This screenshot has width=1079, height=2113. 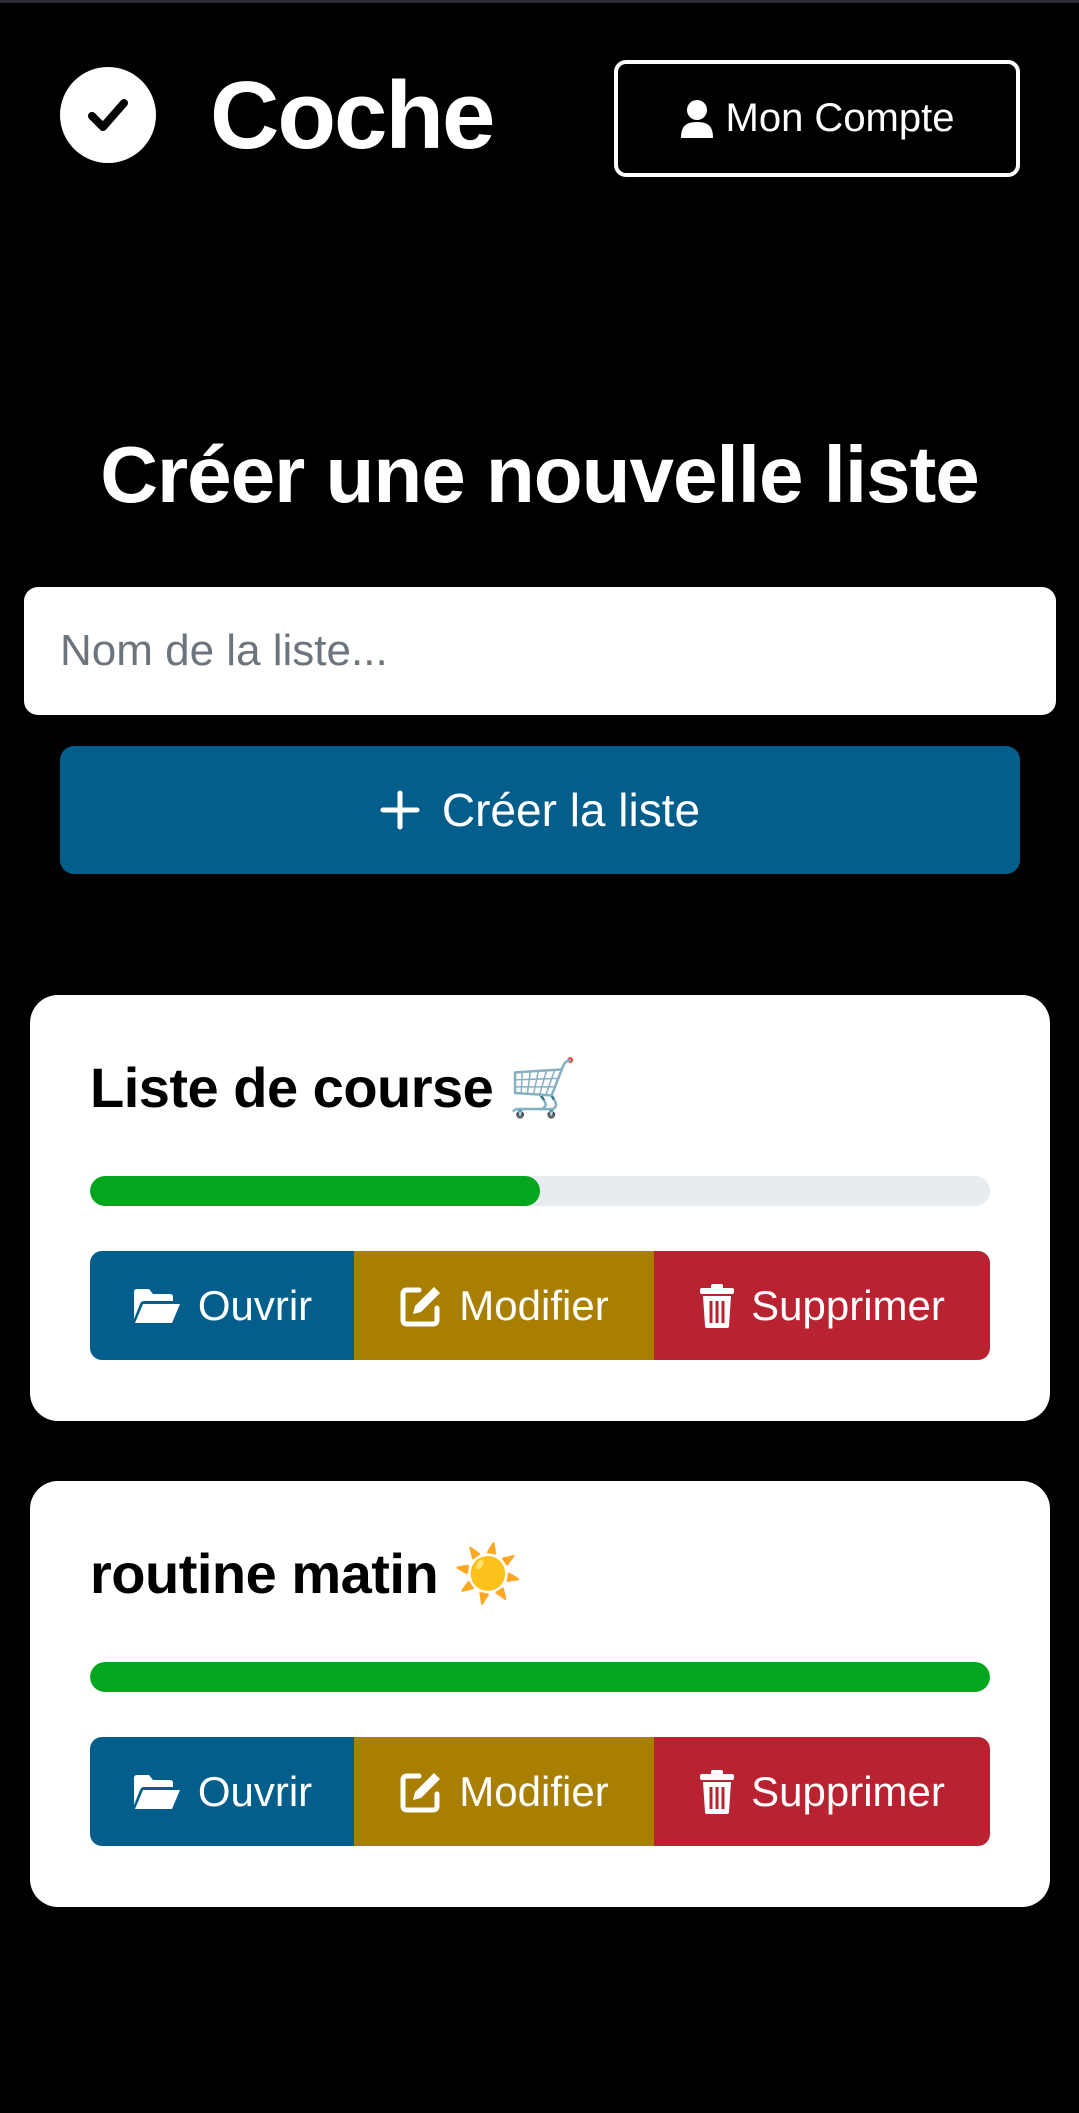 What do you see at coordinates (108, 115) in the screenshot?
I see `check-circle-icon` at bounding box center [108, 115].